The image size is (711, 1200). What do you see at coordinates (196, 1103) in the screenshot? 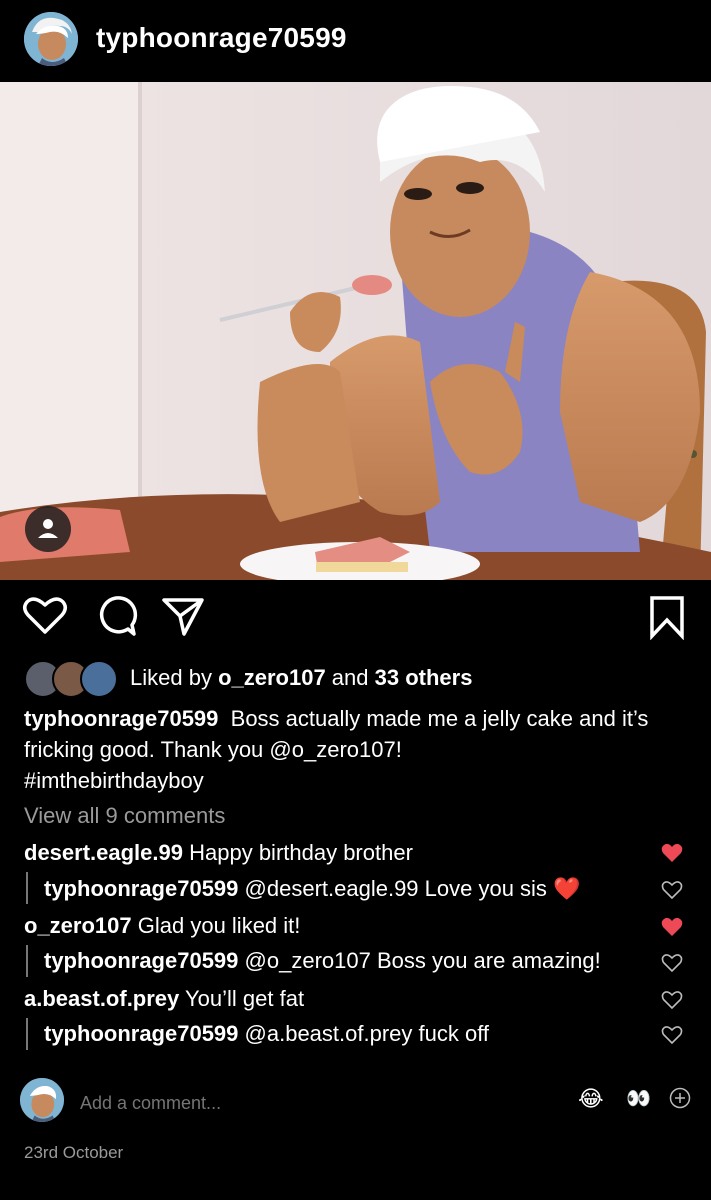
I see `add-comment-input` at bounding box center [196, 1103].